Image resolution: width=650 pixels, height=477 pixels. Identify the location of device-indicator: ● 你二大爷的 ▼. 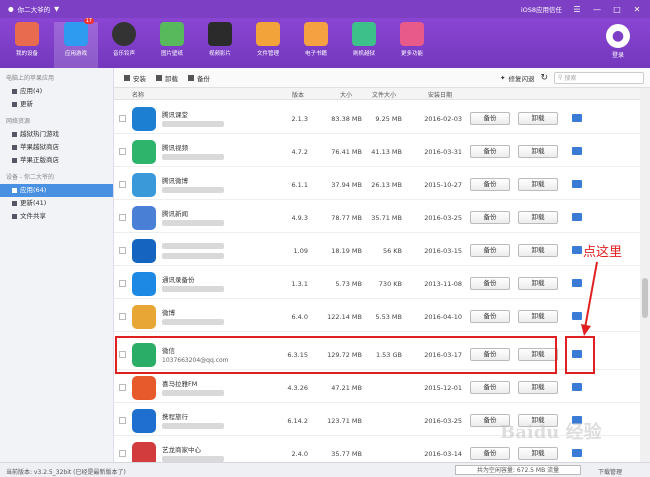
(33, 9).